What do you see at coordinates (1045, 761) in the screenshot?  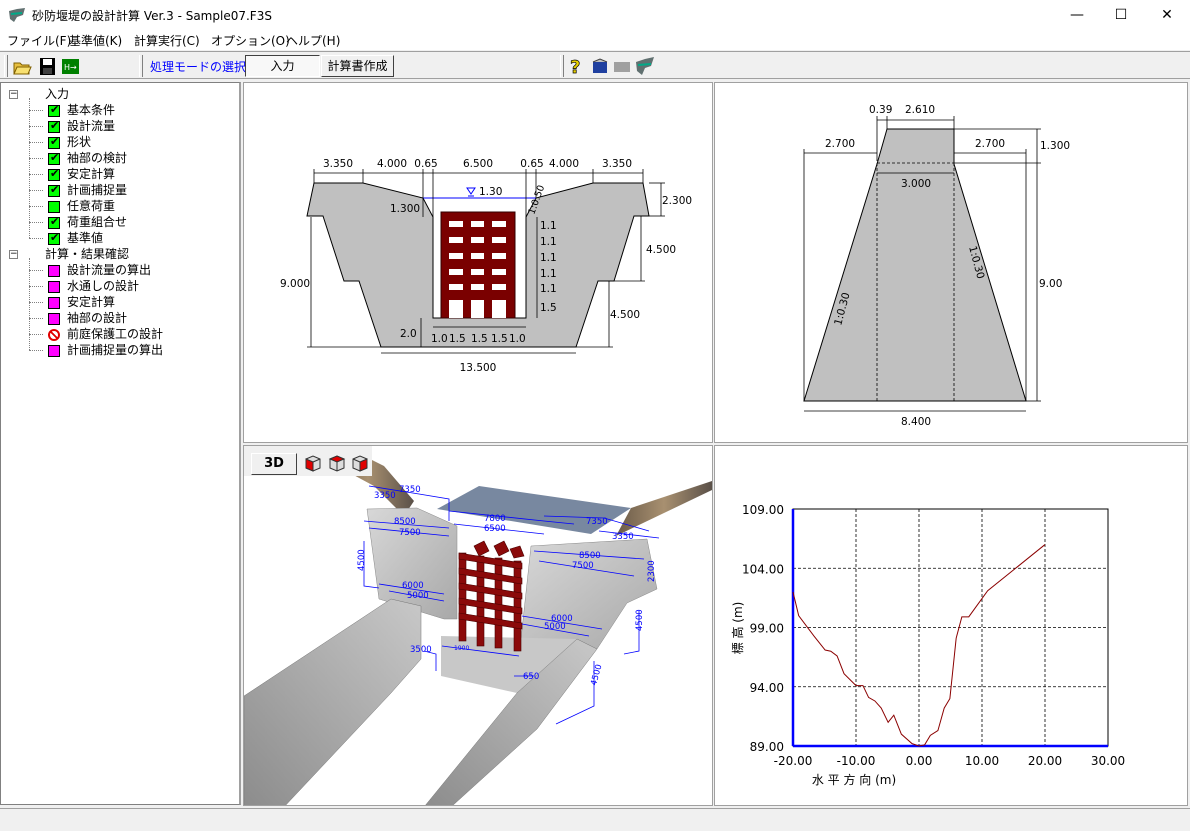 I see `x-tick-label: 20.00` at bounding box center [1045, 761].